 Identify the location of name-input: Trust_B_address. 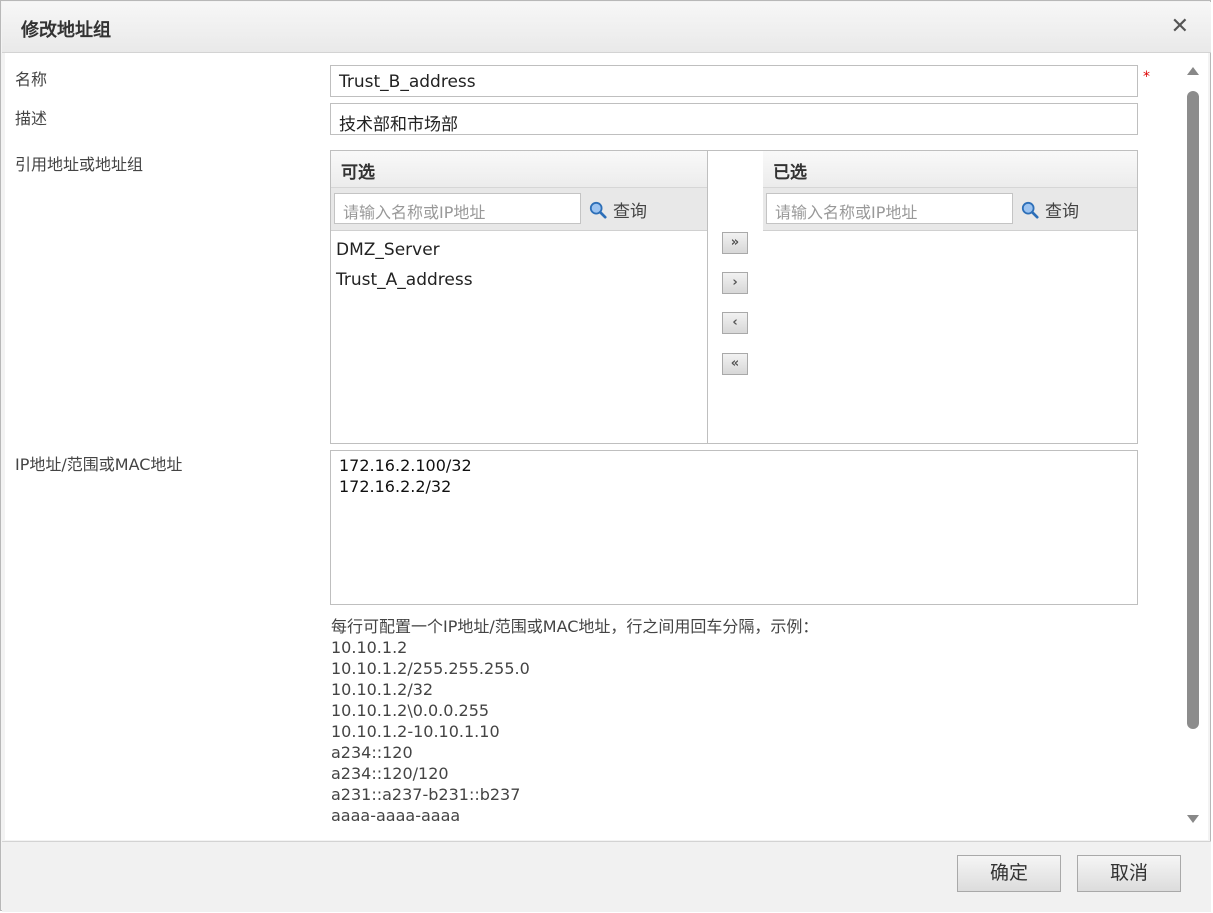
(734, 81).